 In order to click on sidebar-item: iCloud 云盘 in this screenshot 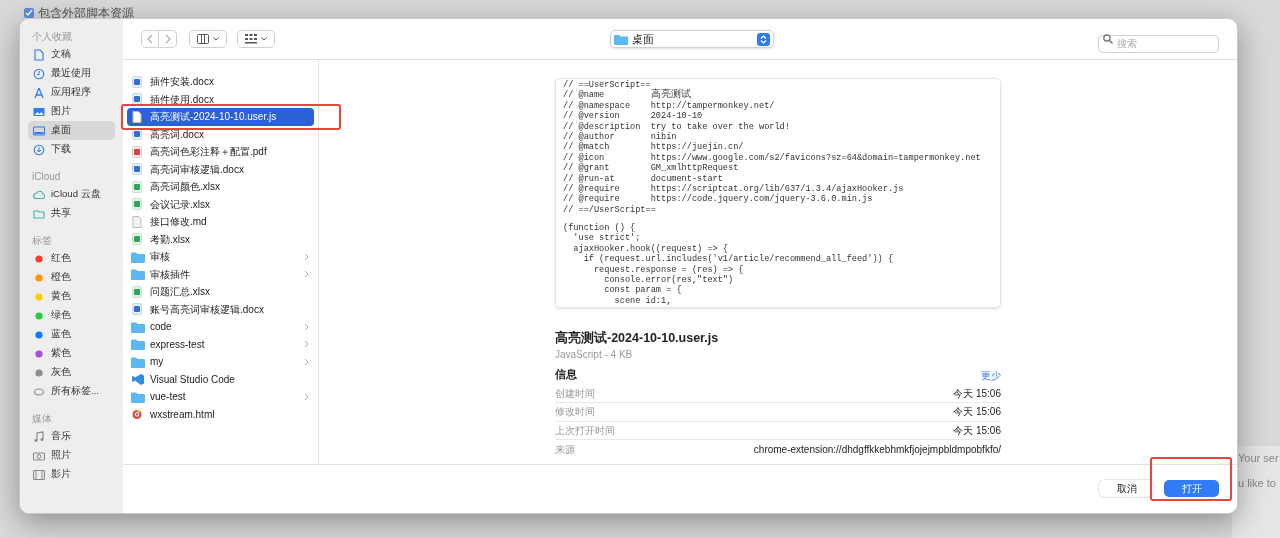, I will do `click(71, 194)`.